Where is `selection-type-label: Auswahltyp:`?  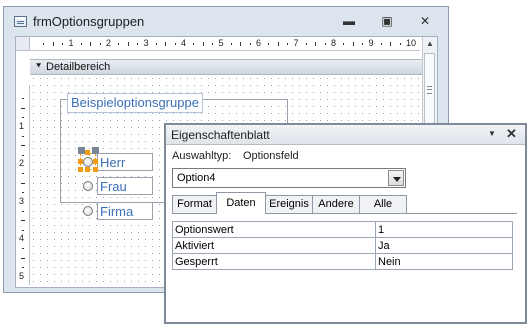
selection-type-label: Auswahltyp: is located at coordinates (202, 156).